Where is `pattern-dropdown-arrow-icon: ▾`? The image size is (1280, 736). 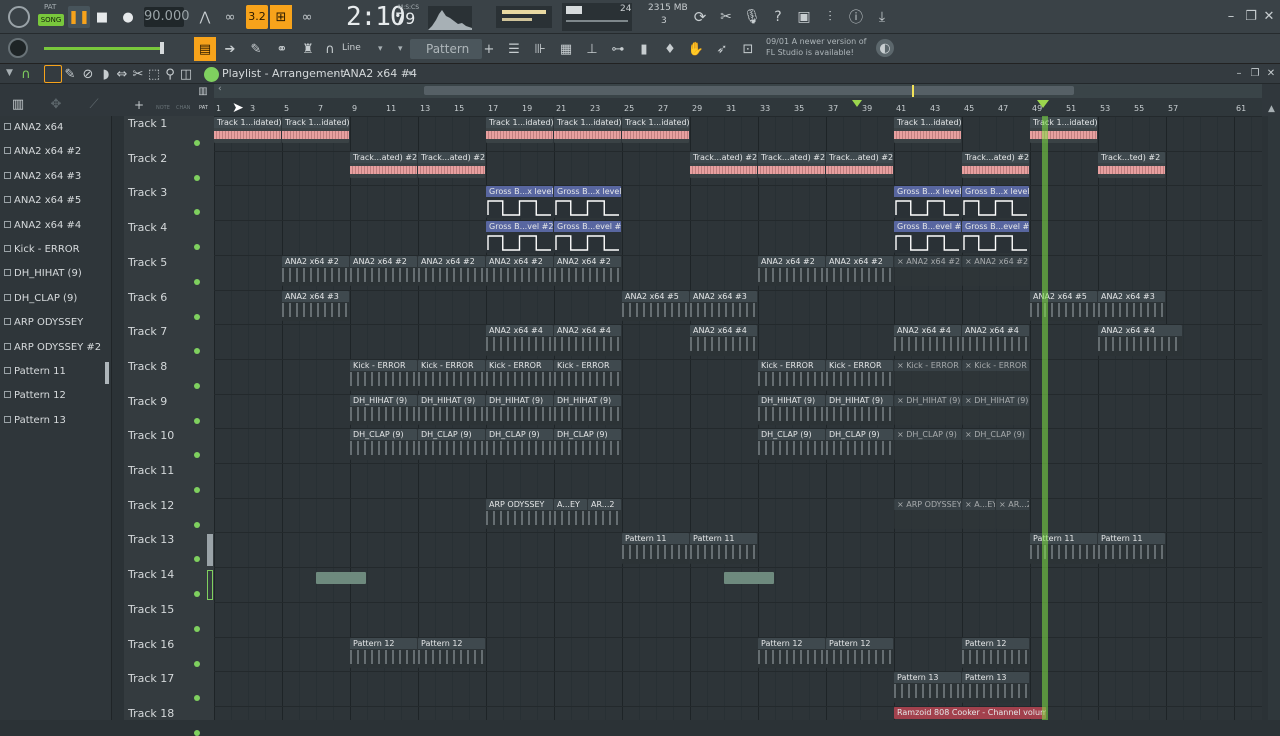
pattern-dropdown-arrow-icon: ▾ is located at coordinates (400, 49).